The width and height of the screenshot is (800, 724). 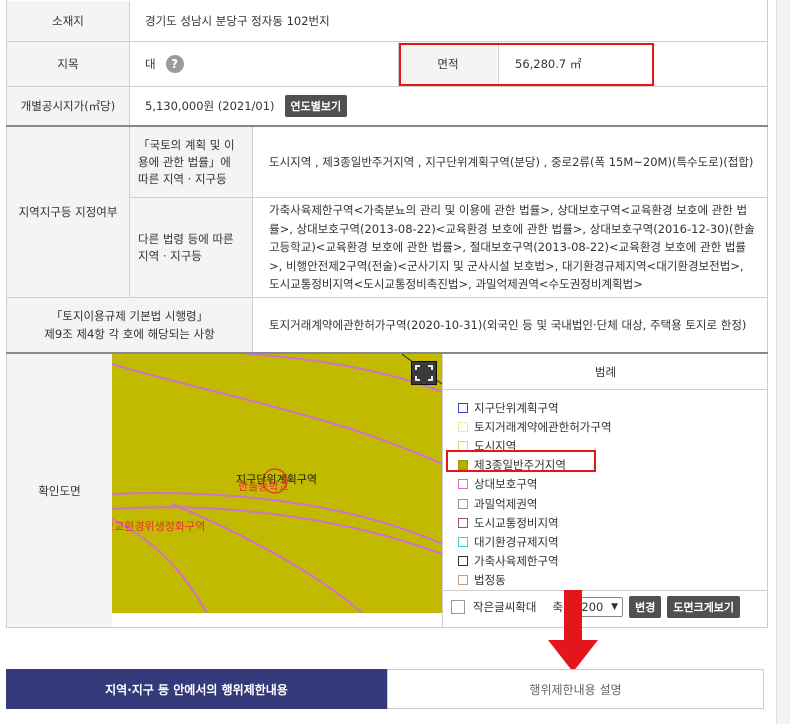 What do you see at coordinates (68, 212) in the screenshot?
I see `zoning-header: 지역지구등 지정여부` at bounding box center [68, 212].